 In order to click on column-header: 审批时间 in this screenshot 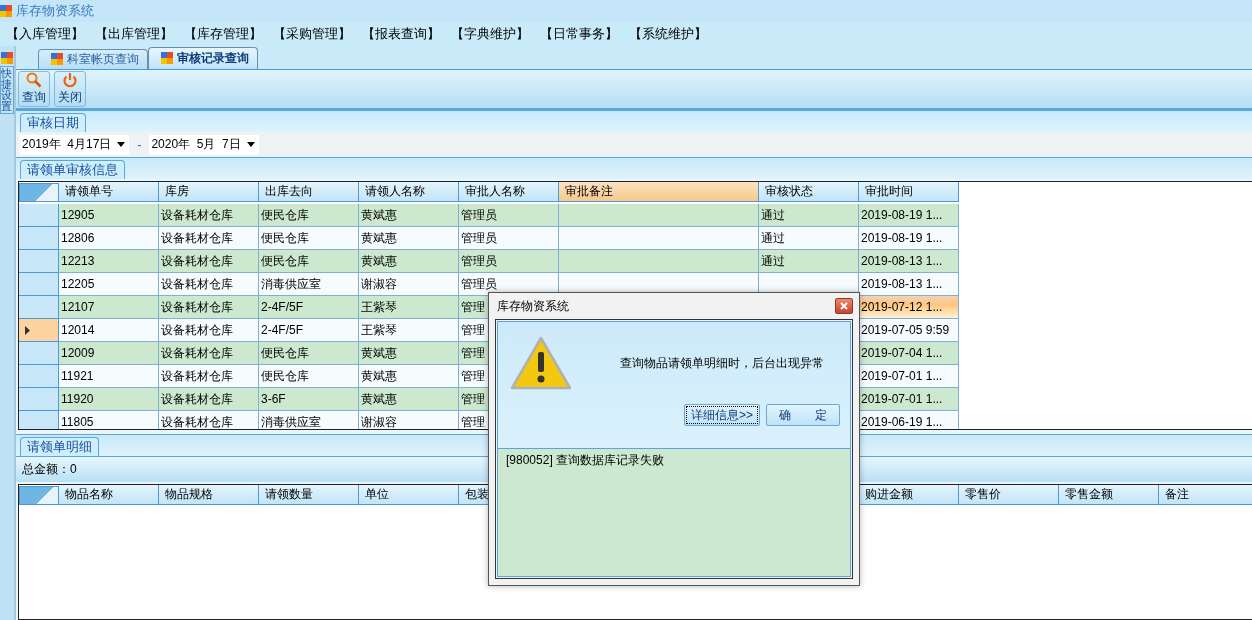, I will do `click(909, 192)`.